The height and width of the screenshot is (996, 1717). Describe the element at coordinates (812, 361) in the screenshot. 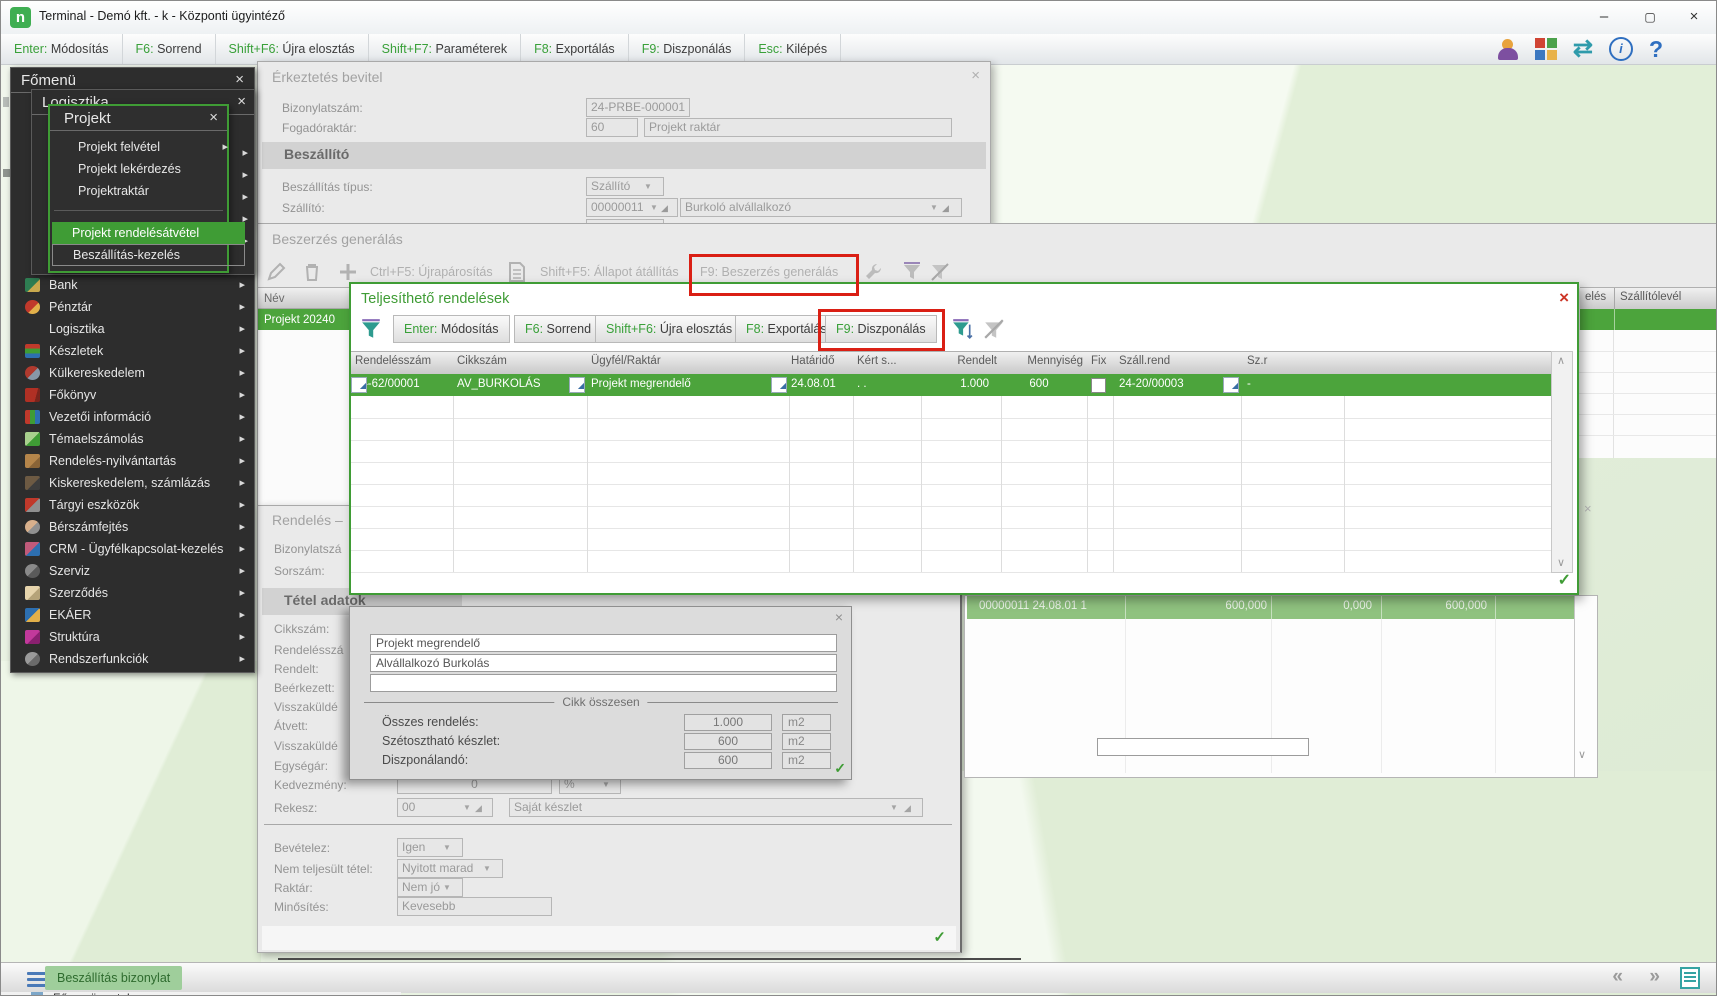

I see `col-hatarido: Határidő` at that location.